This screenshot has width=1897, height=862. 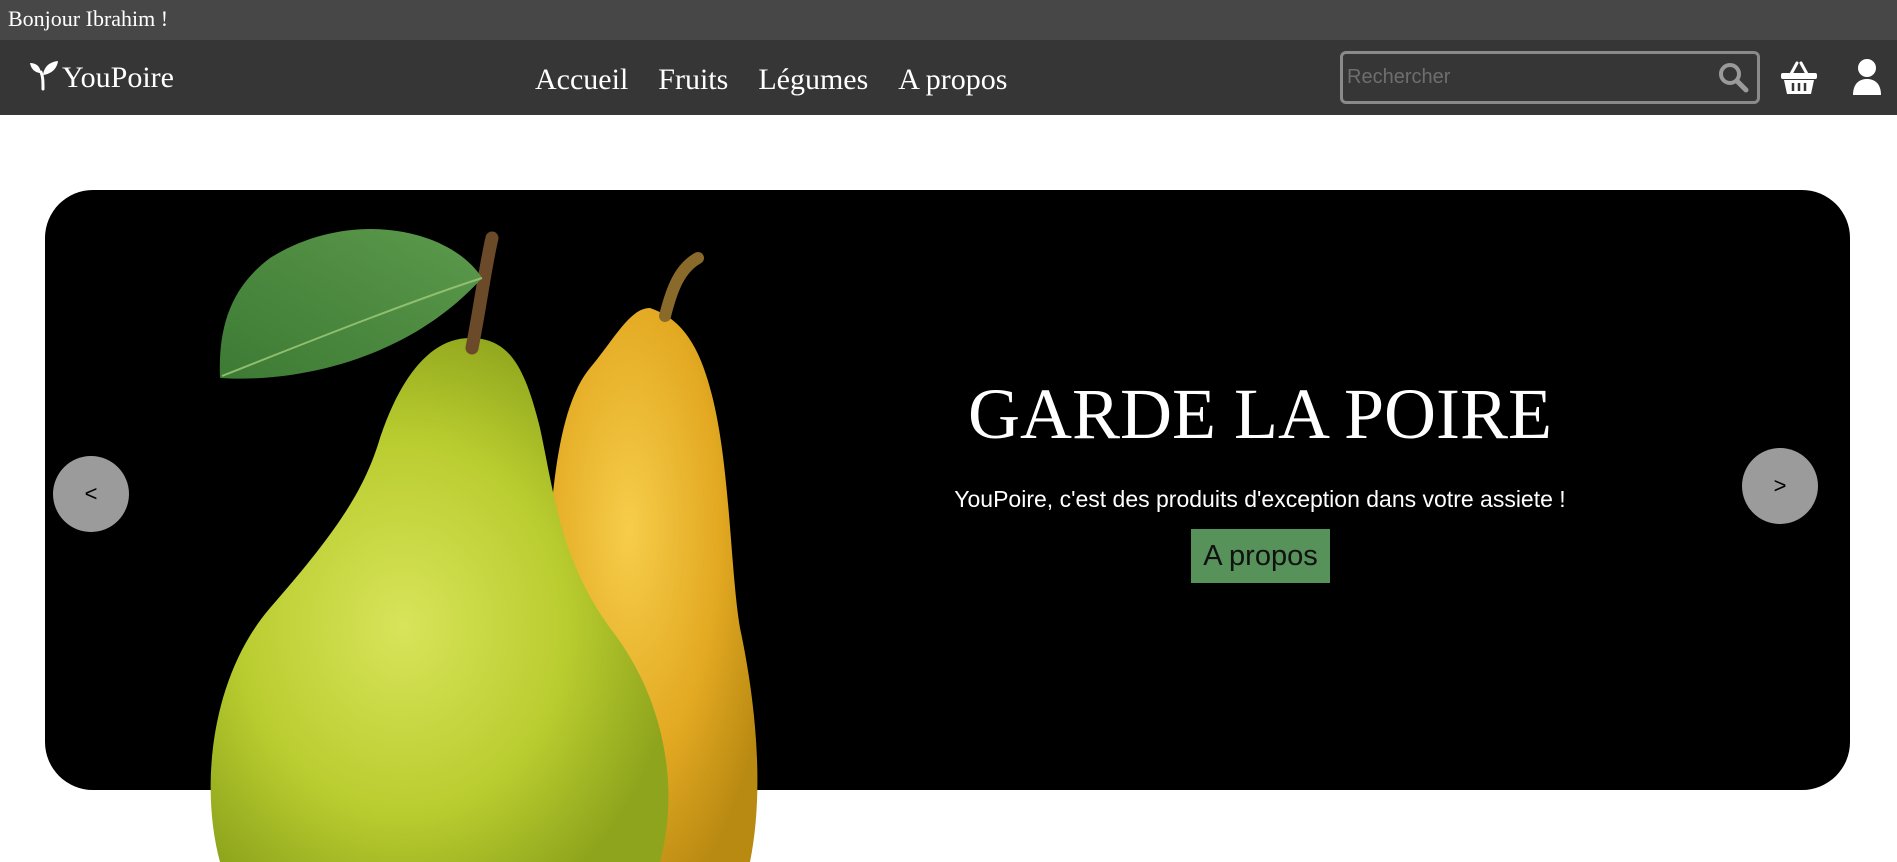 What do you see at coordinates (813, 80) in the screenshot?
I see `nav-link-legumes: Légumes` at bounding box center [813, 80].